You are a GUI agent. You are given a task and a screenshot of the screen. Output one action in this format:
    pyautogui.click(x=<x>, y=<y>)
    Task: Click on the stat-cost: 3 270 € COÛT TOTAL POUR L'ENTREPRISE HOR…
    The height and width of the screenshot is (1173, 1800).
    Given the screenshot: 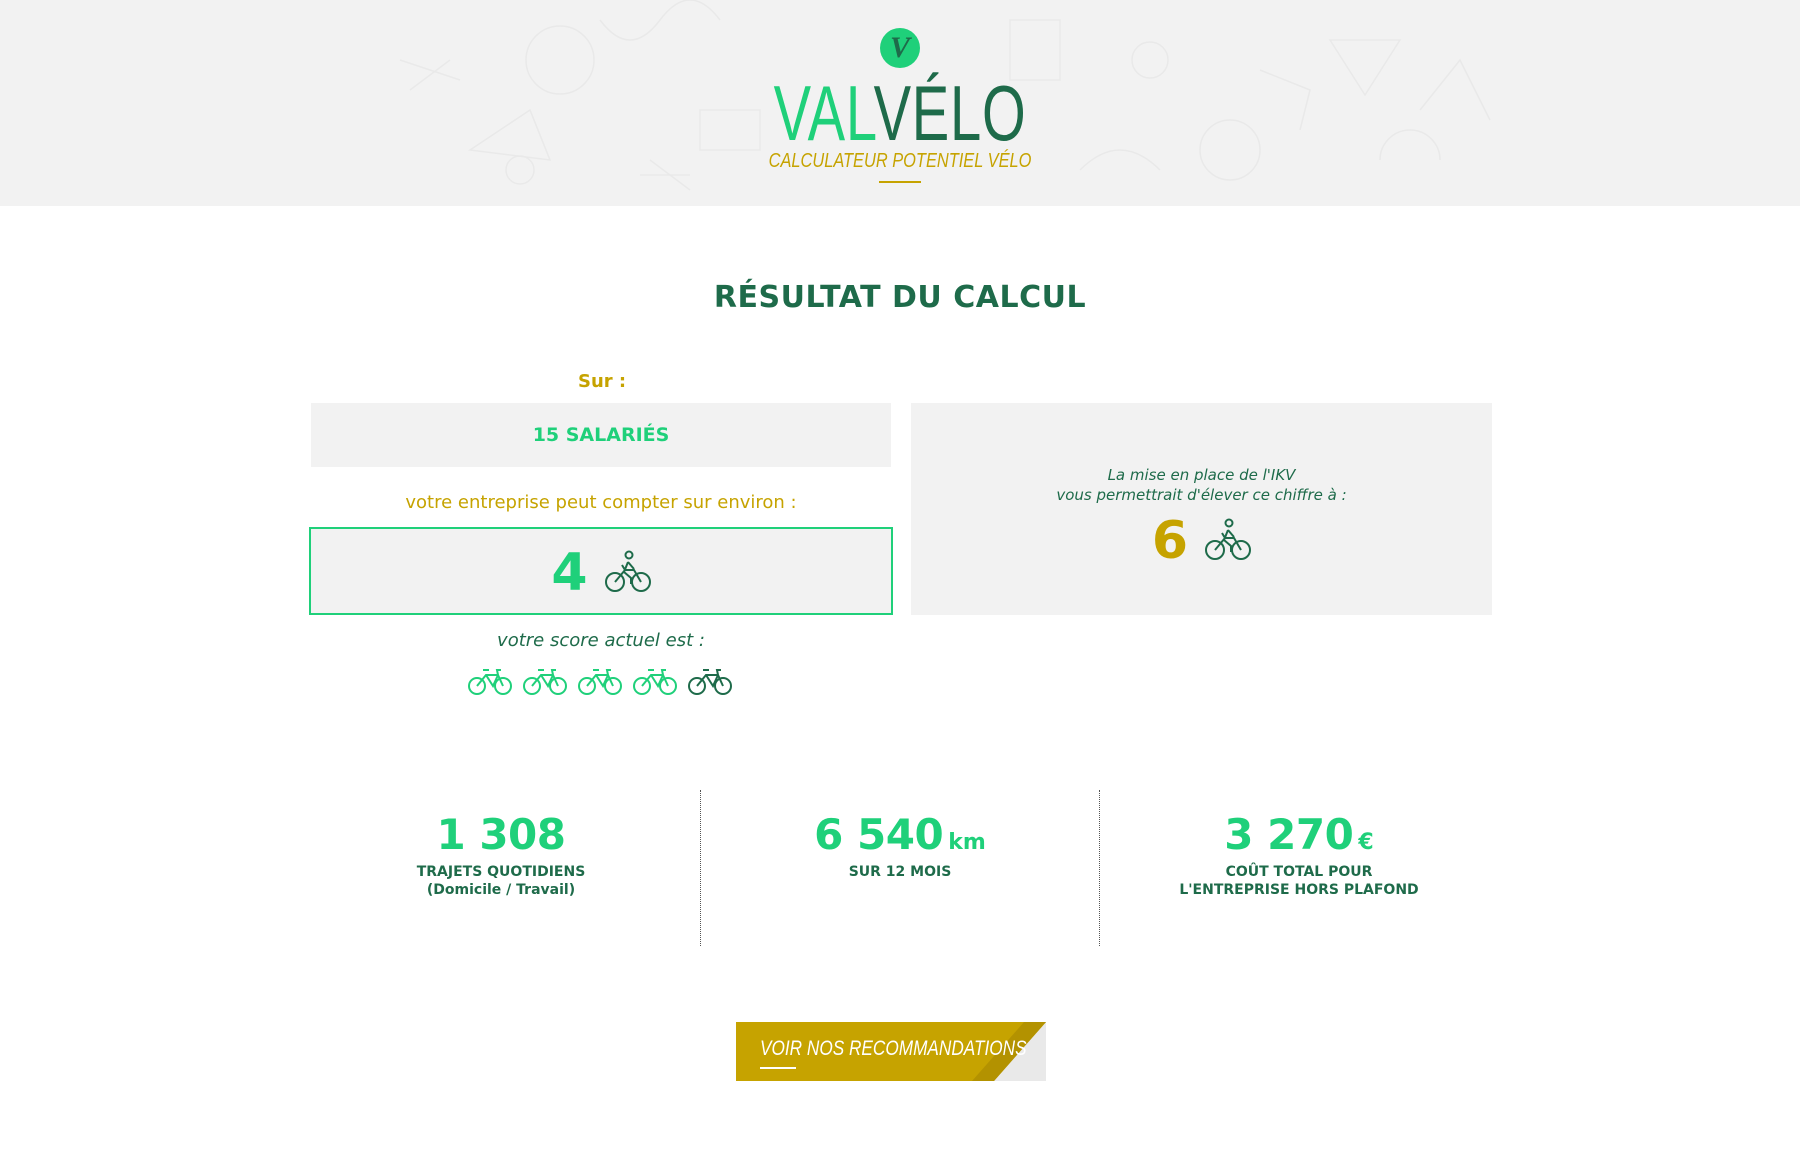 What is the action you would take?
    pyautogui.click(x=1299, y=854)
    